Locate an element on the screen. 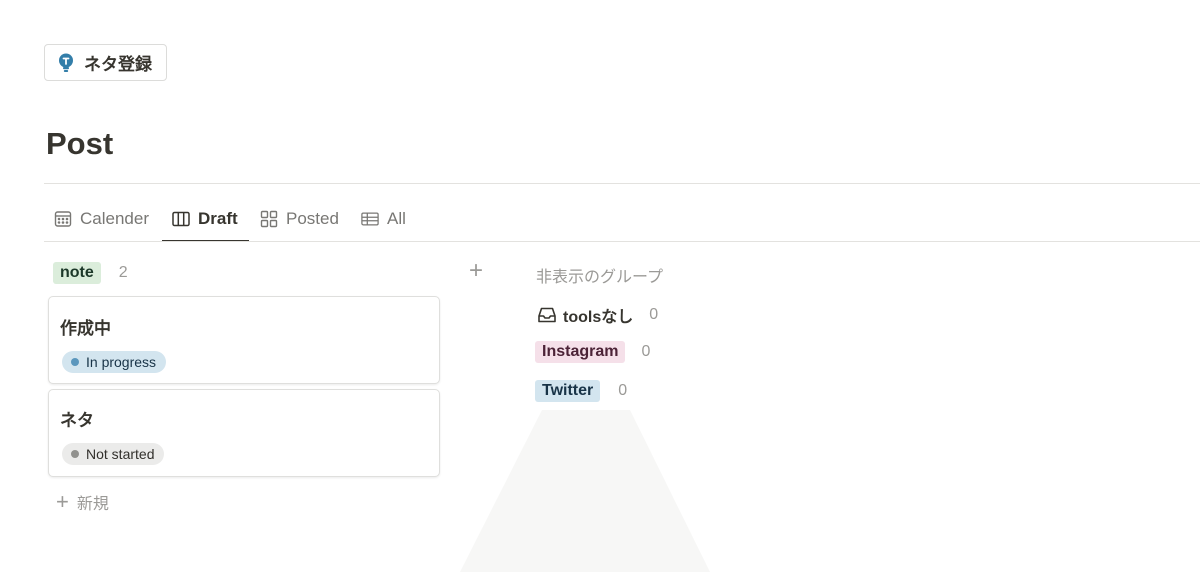  board-card: ネタ Not started is located at coordinates (244, 433).